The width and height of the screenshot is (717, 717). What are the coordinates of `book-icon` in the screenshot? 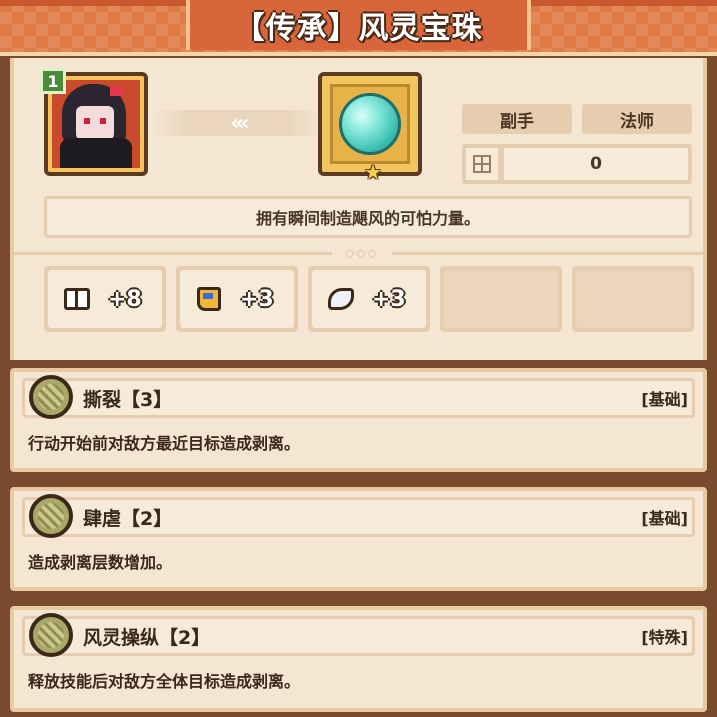 It's located at (77, 299).